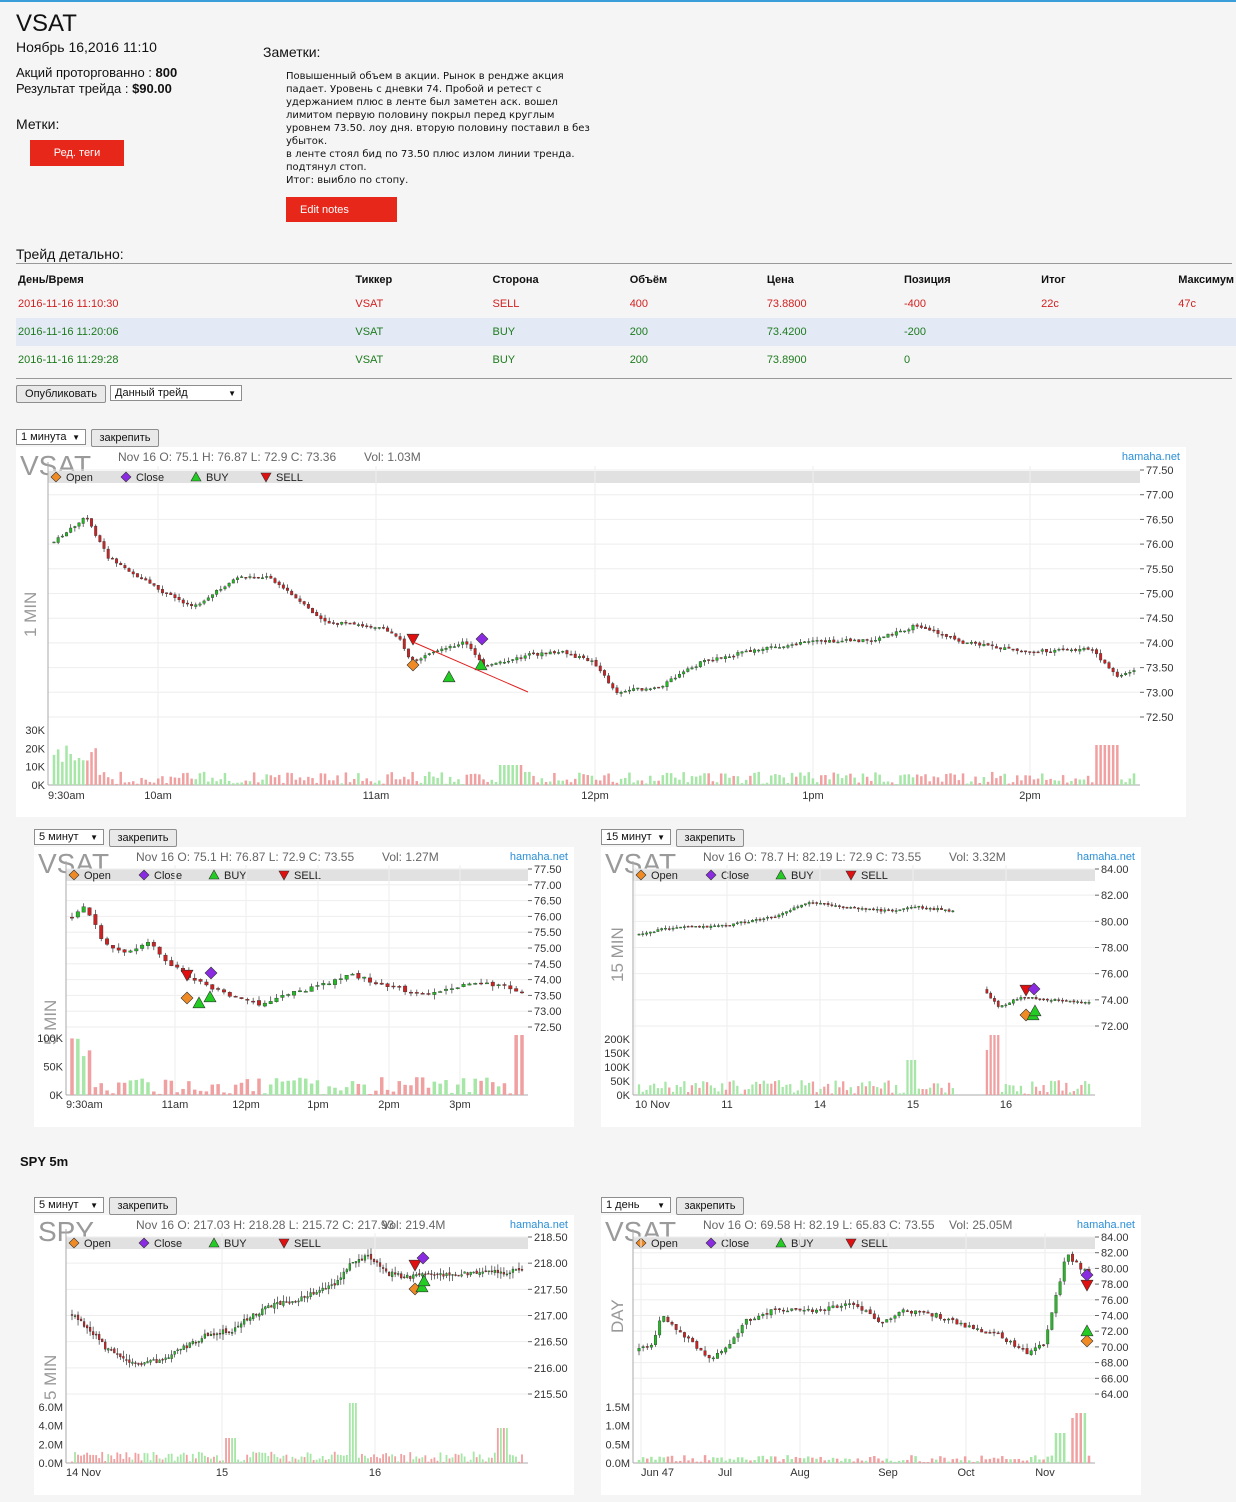  I want to click on interval-select-day: 1 день ▼, so click(636, 1205).